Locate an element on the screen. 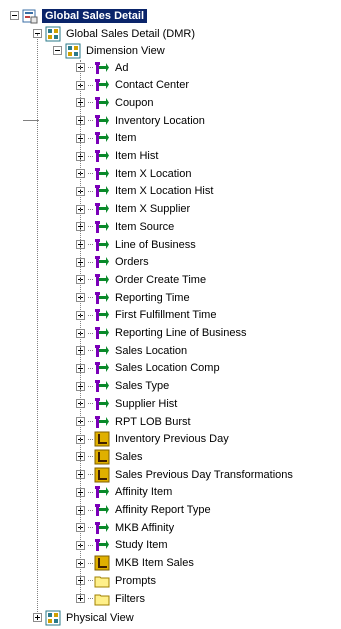 This screenshot has height=629, width=341. tree-node-sales-location: Sales Location is located at coordinates (132, 350).